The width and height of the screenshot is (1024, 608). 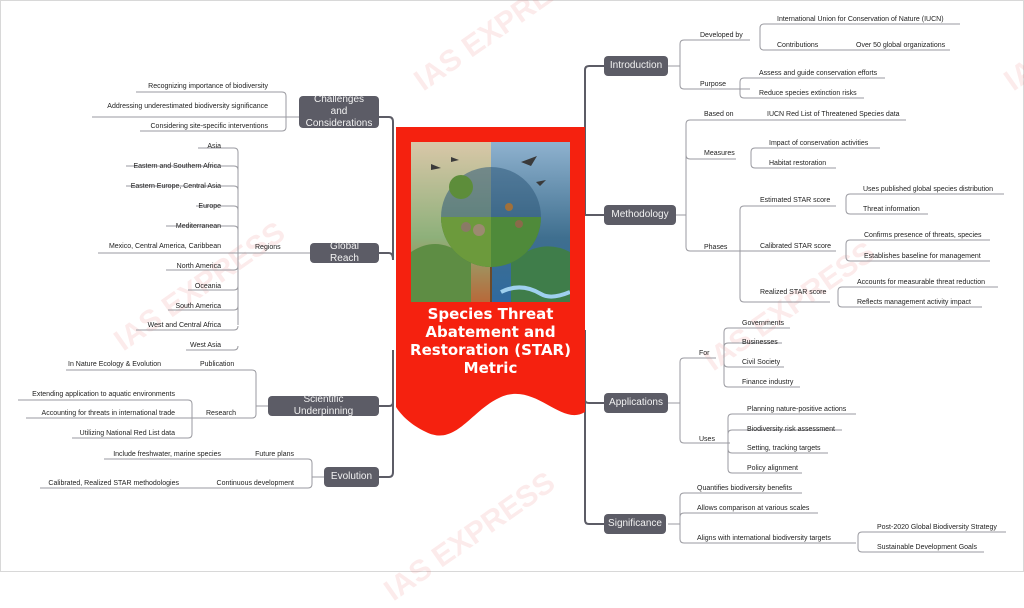 What do you see at coordinates (704, 353) in the screenshot?
I see `label-for: For` at bounding box center [704, 353].